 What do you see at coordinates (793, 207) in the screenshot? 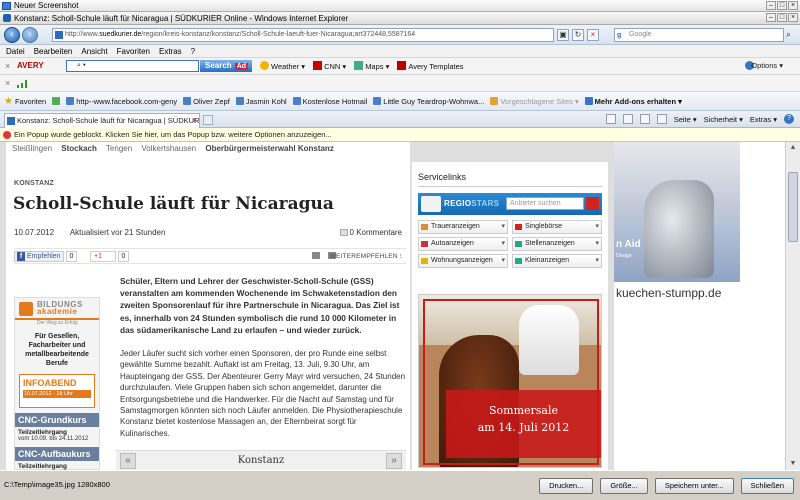
I see `scroll-thumb` at bounding box center [793, 207].